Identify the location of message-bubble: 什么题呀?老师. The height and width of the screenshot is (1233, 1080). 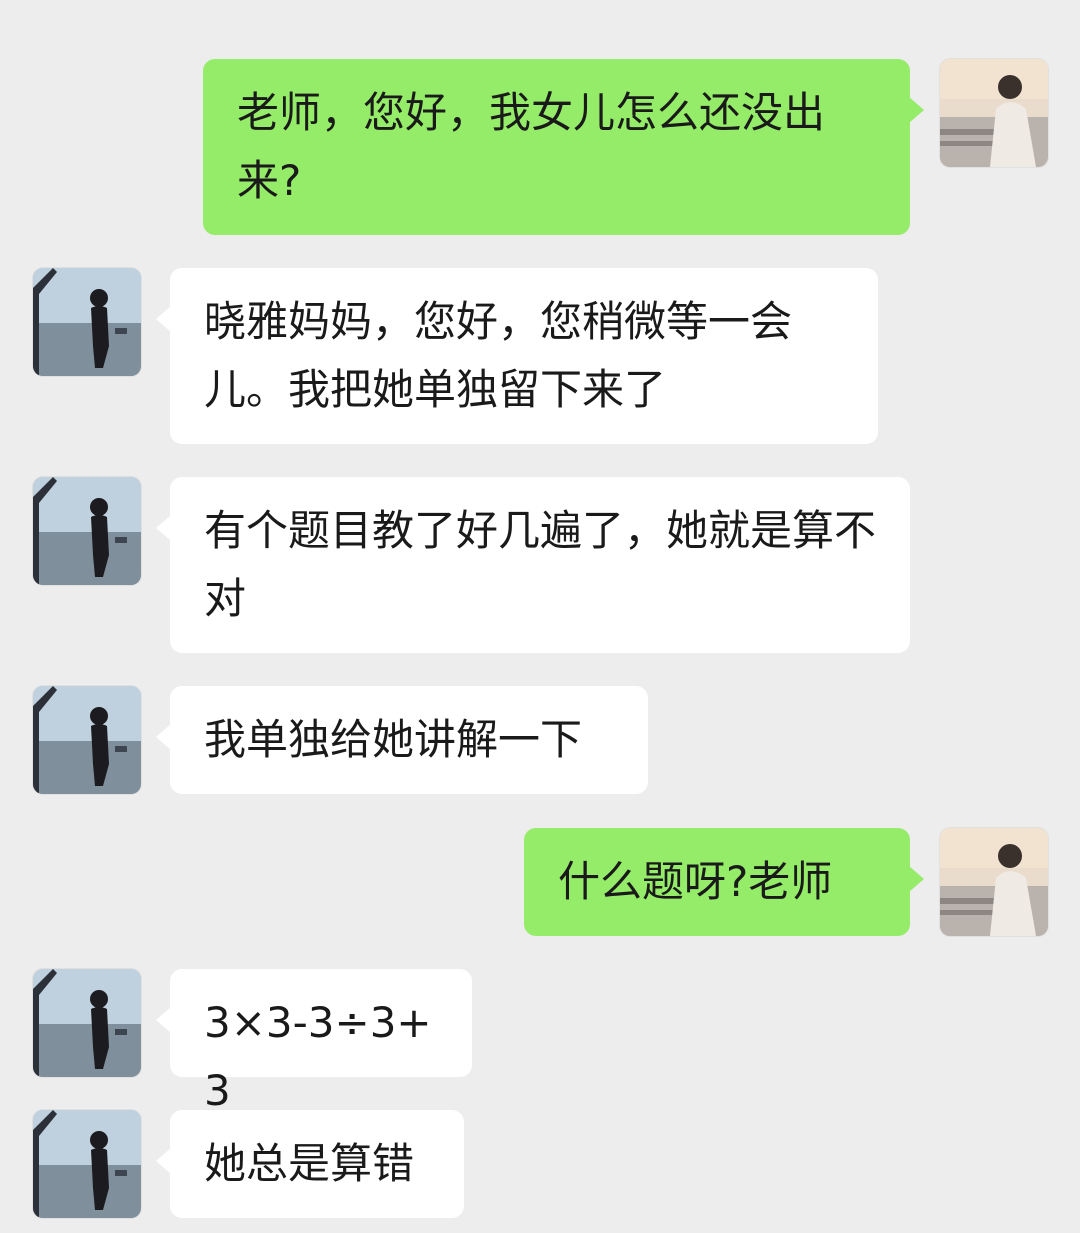
(717, 882).